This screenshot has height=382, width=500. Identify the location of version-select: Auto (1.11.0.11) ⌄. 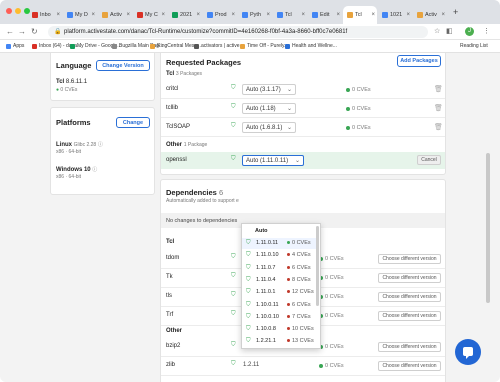
(273, 160).